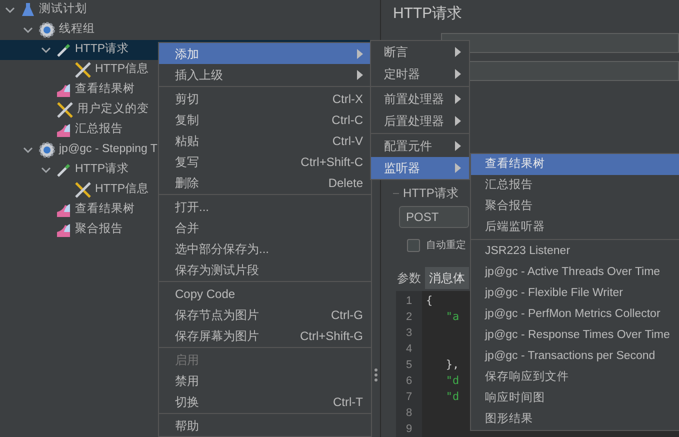 The image size is (679, 437). I want to click on code-text: },, so click(452, 364).